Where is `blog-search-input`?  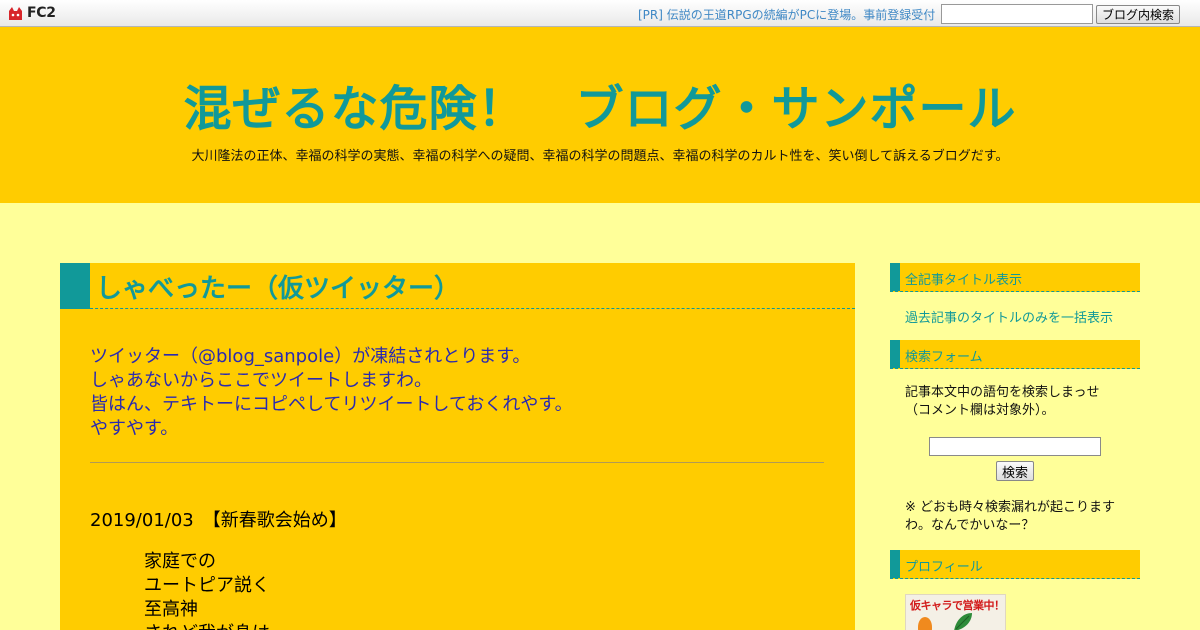 blog-search-input is located at coordinates (1017, 14).